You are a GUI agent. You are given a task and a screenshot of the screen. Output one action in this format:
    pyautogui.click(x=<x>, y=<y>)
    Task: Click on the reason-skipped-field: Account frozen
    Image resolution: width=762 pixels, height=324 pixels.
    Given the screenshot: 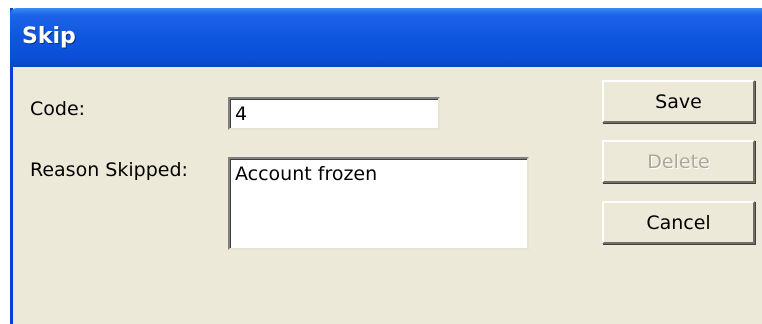 What is the action you would take?
    pyautogui.click(x=378, y=203)
    